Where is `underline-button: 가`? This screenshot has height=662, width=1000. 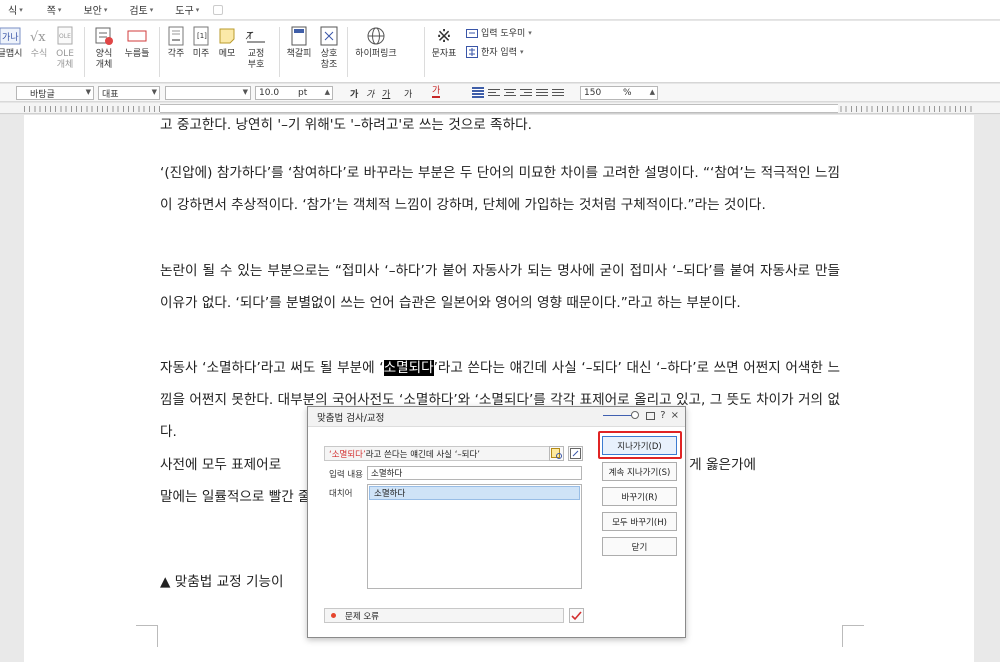
underline-button: 가 is located at coordinates (386, 93).